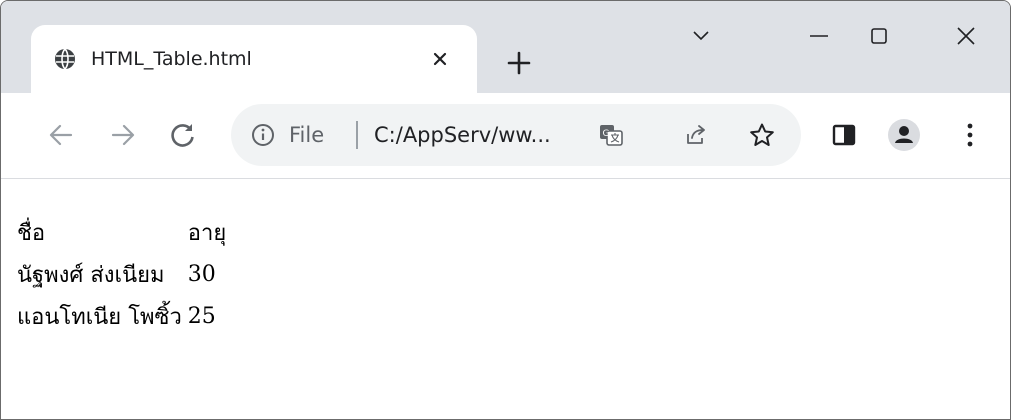  I want to click on table-cell: แอนโทเนีย โพซิ้ว, so click(99, 317).